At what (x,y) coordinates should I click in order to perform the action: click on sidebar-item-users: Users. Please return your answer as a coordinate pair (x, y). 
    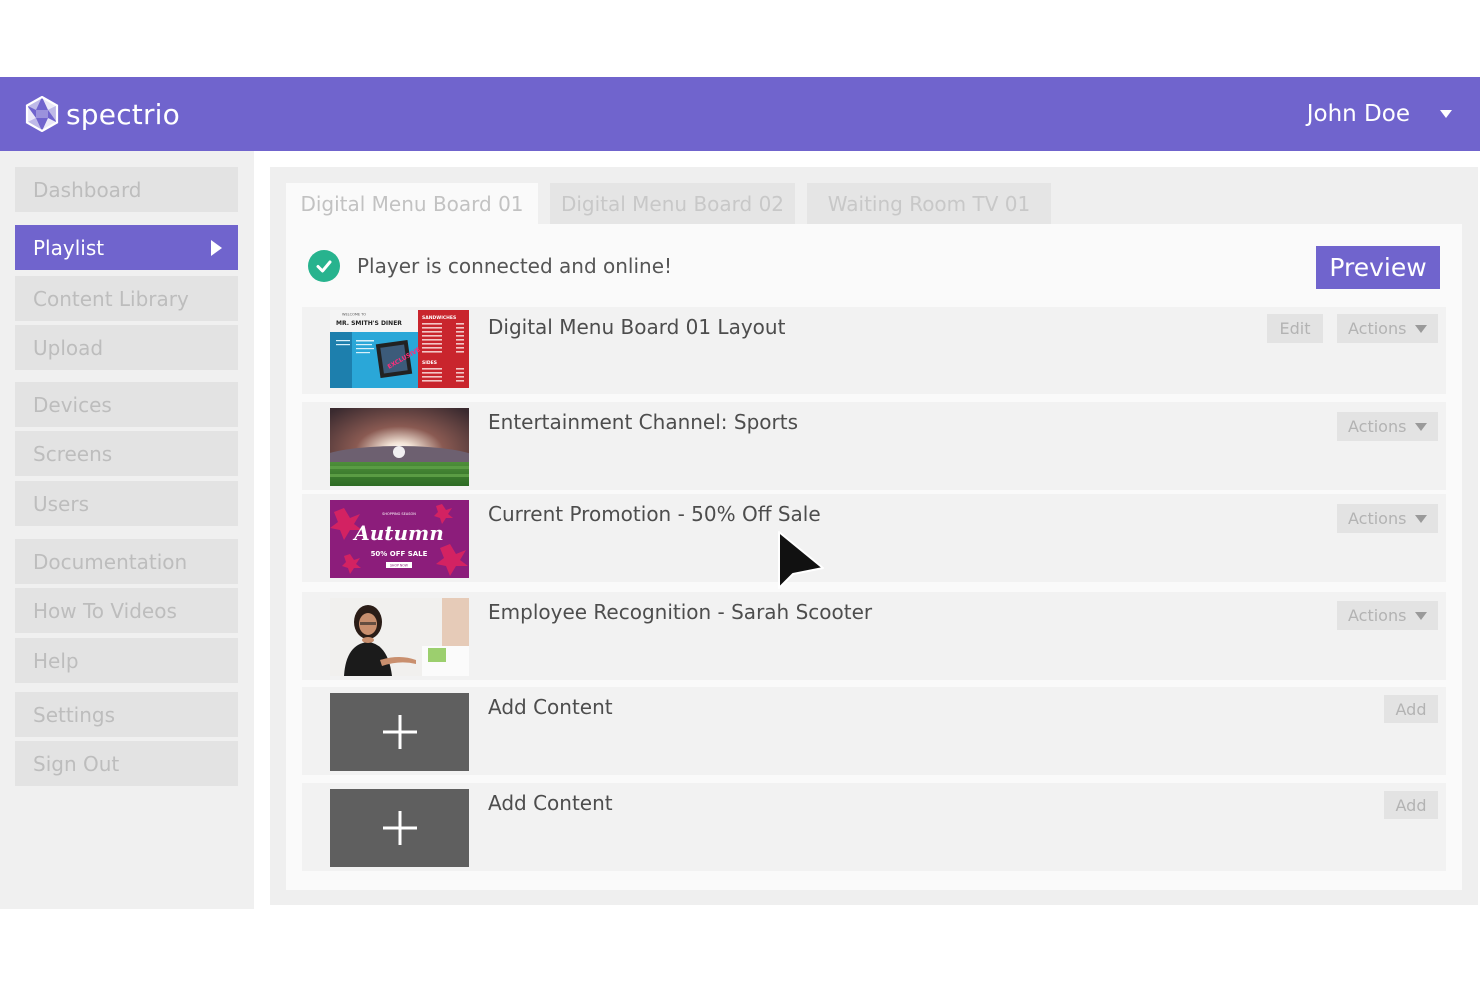
    Looking at the image, I should click on (126, 503).